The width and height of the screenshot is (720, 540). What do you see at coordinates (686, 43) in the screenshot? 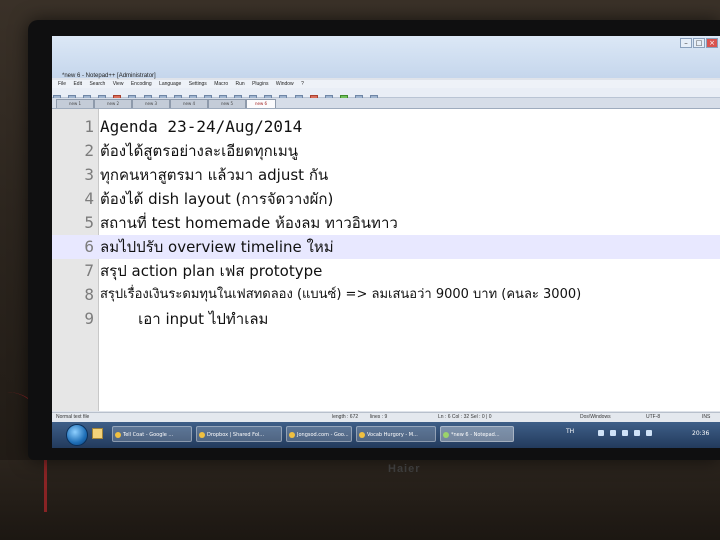
I see `minimize-button: –` at bounding box center [686, 43].